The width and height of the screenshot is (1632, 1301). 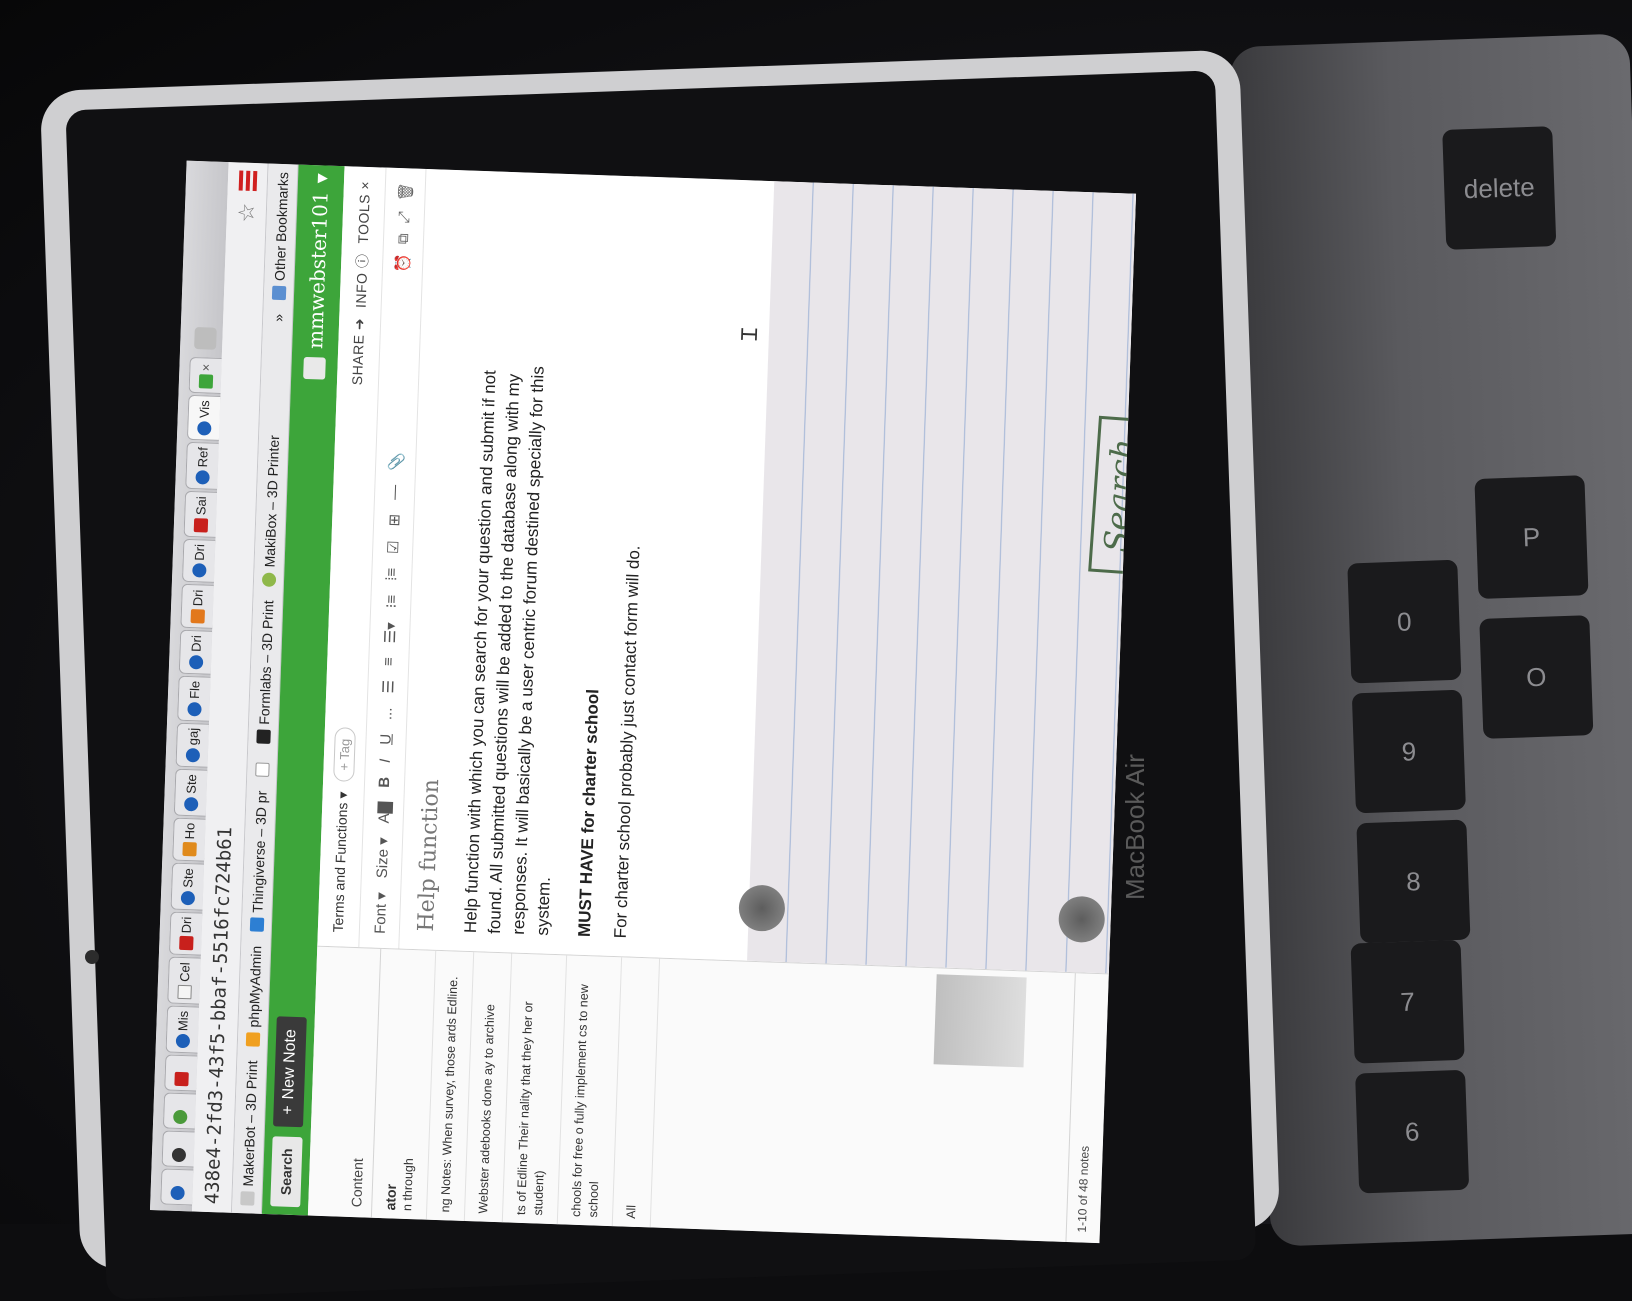 What do you see at coordinates (388, 661) in the screenshot?
I see `align-center-icon: ≡` at bounding box center [388, 661].